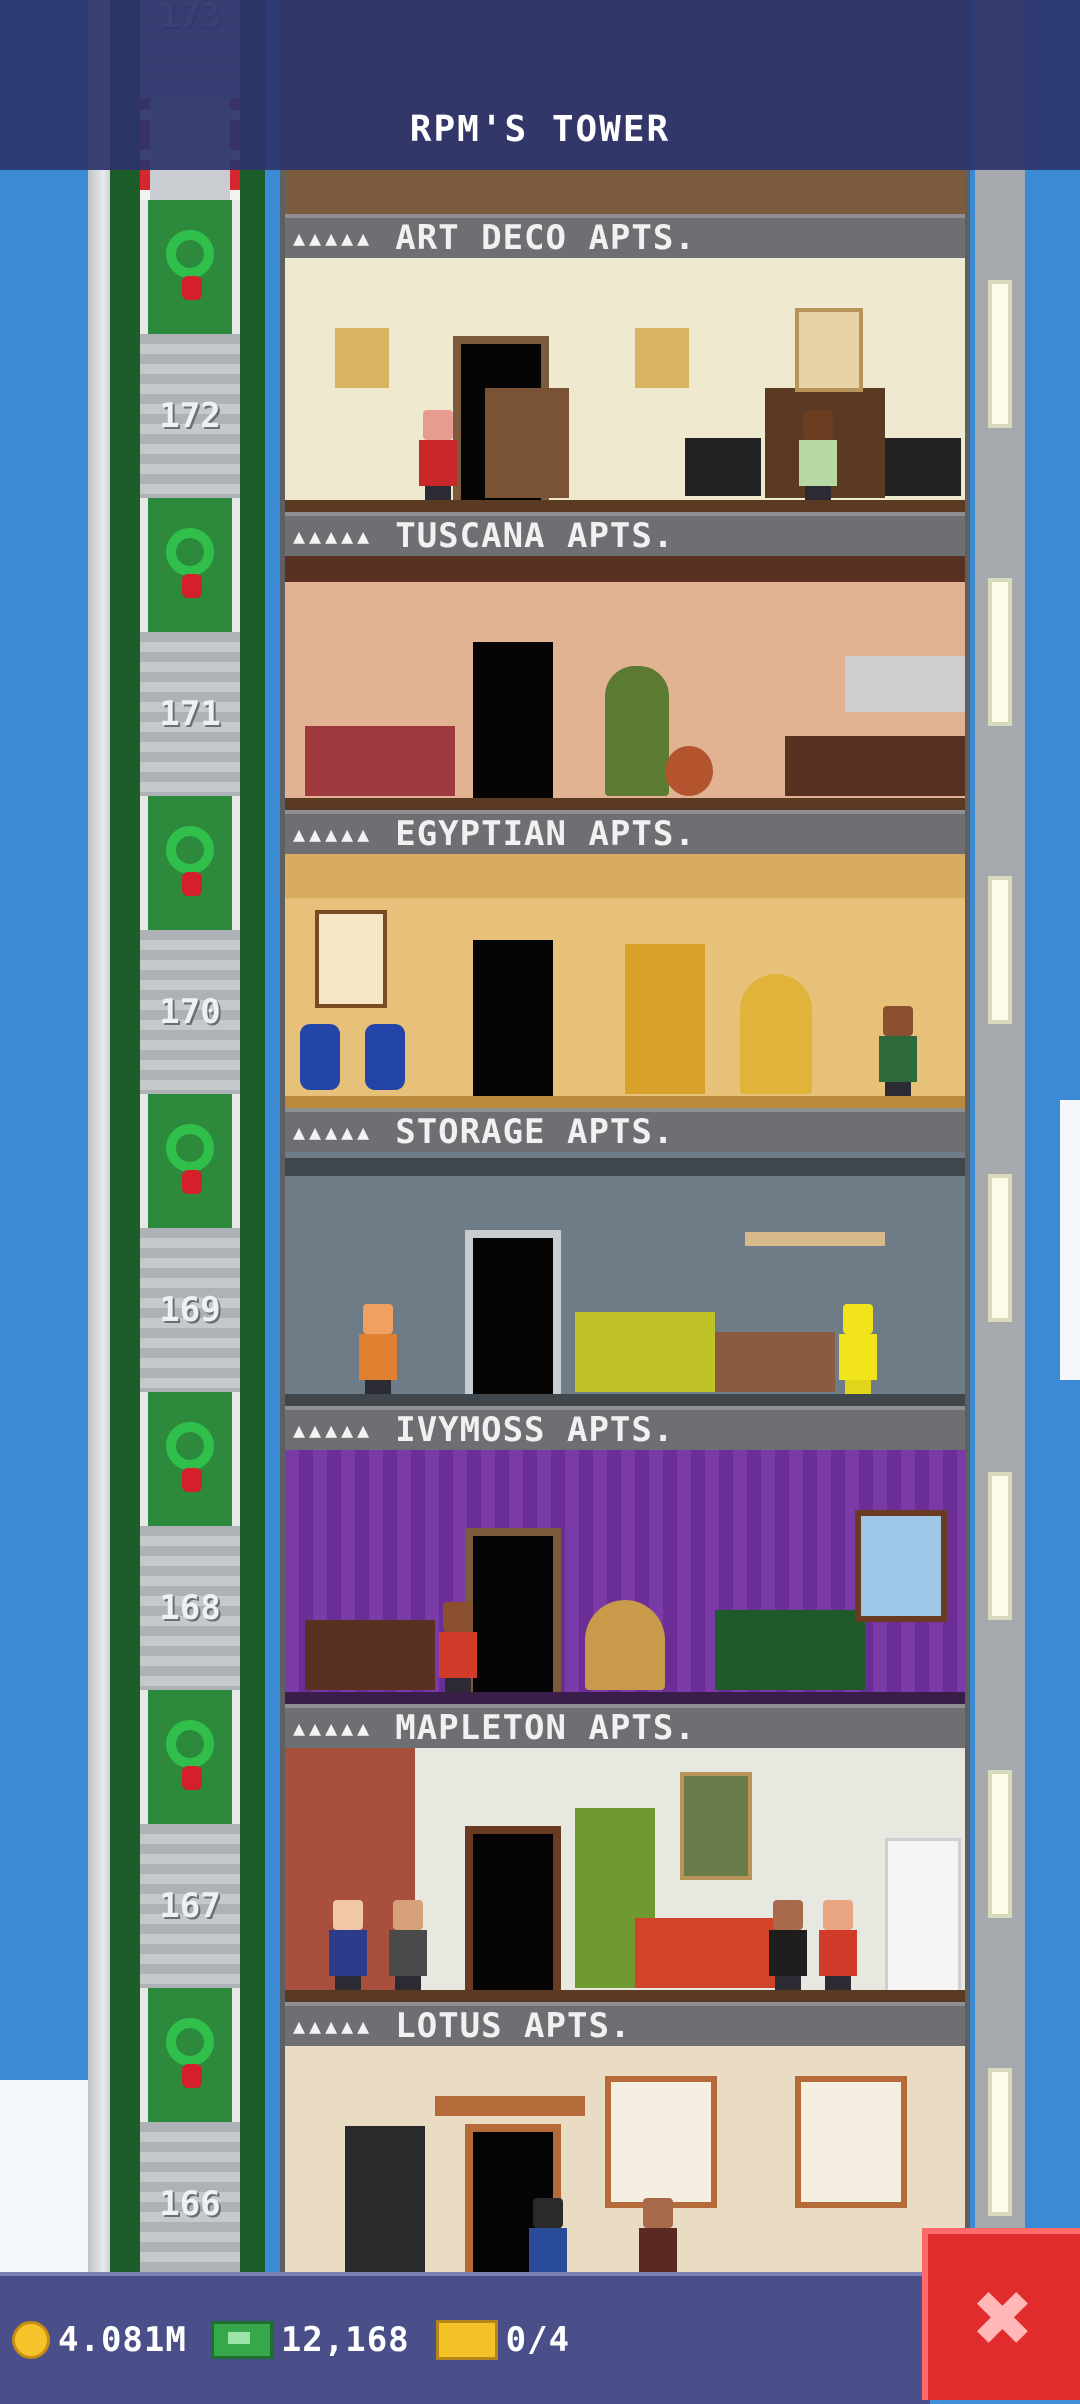  I want to click on window, so click(901, 1566).